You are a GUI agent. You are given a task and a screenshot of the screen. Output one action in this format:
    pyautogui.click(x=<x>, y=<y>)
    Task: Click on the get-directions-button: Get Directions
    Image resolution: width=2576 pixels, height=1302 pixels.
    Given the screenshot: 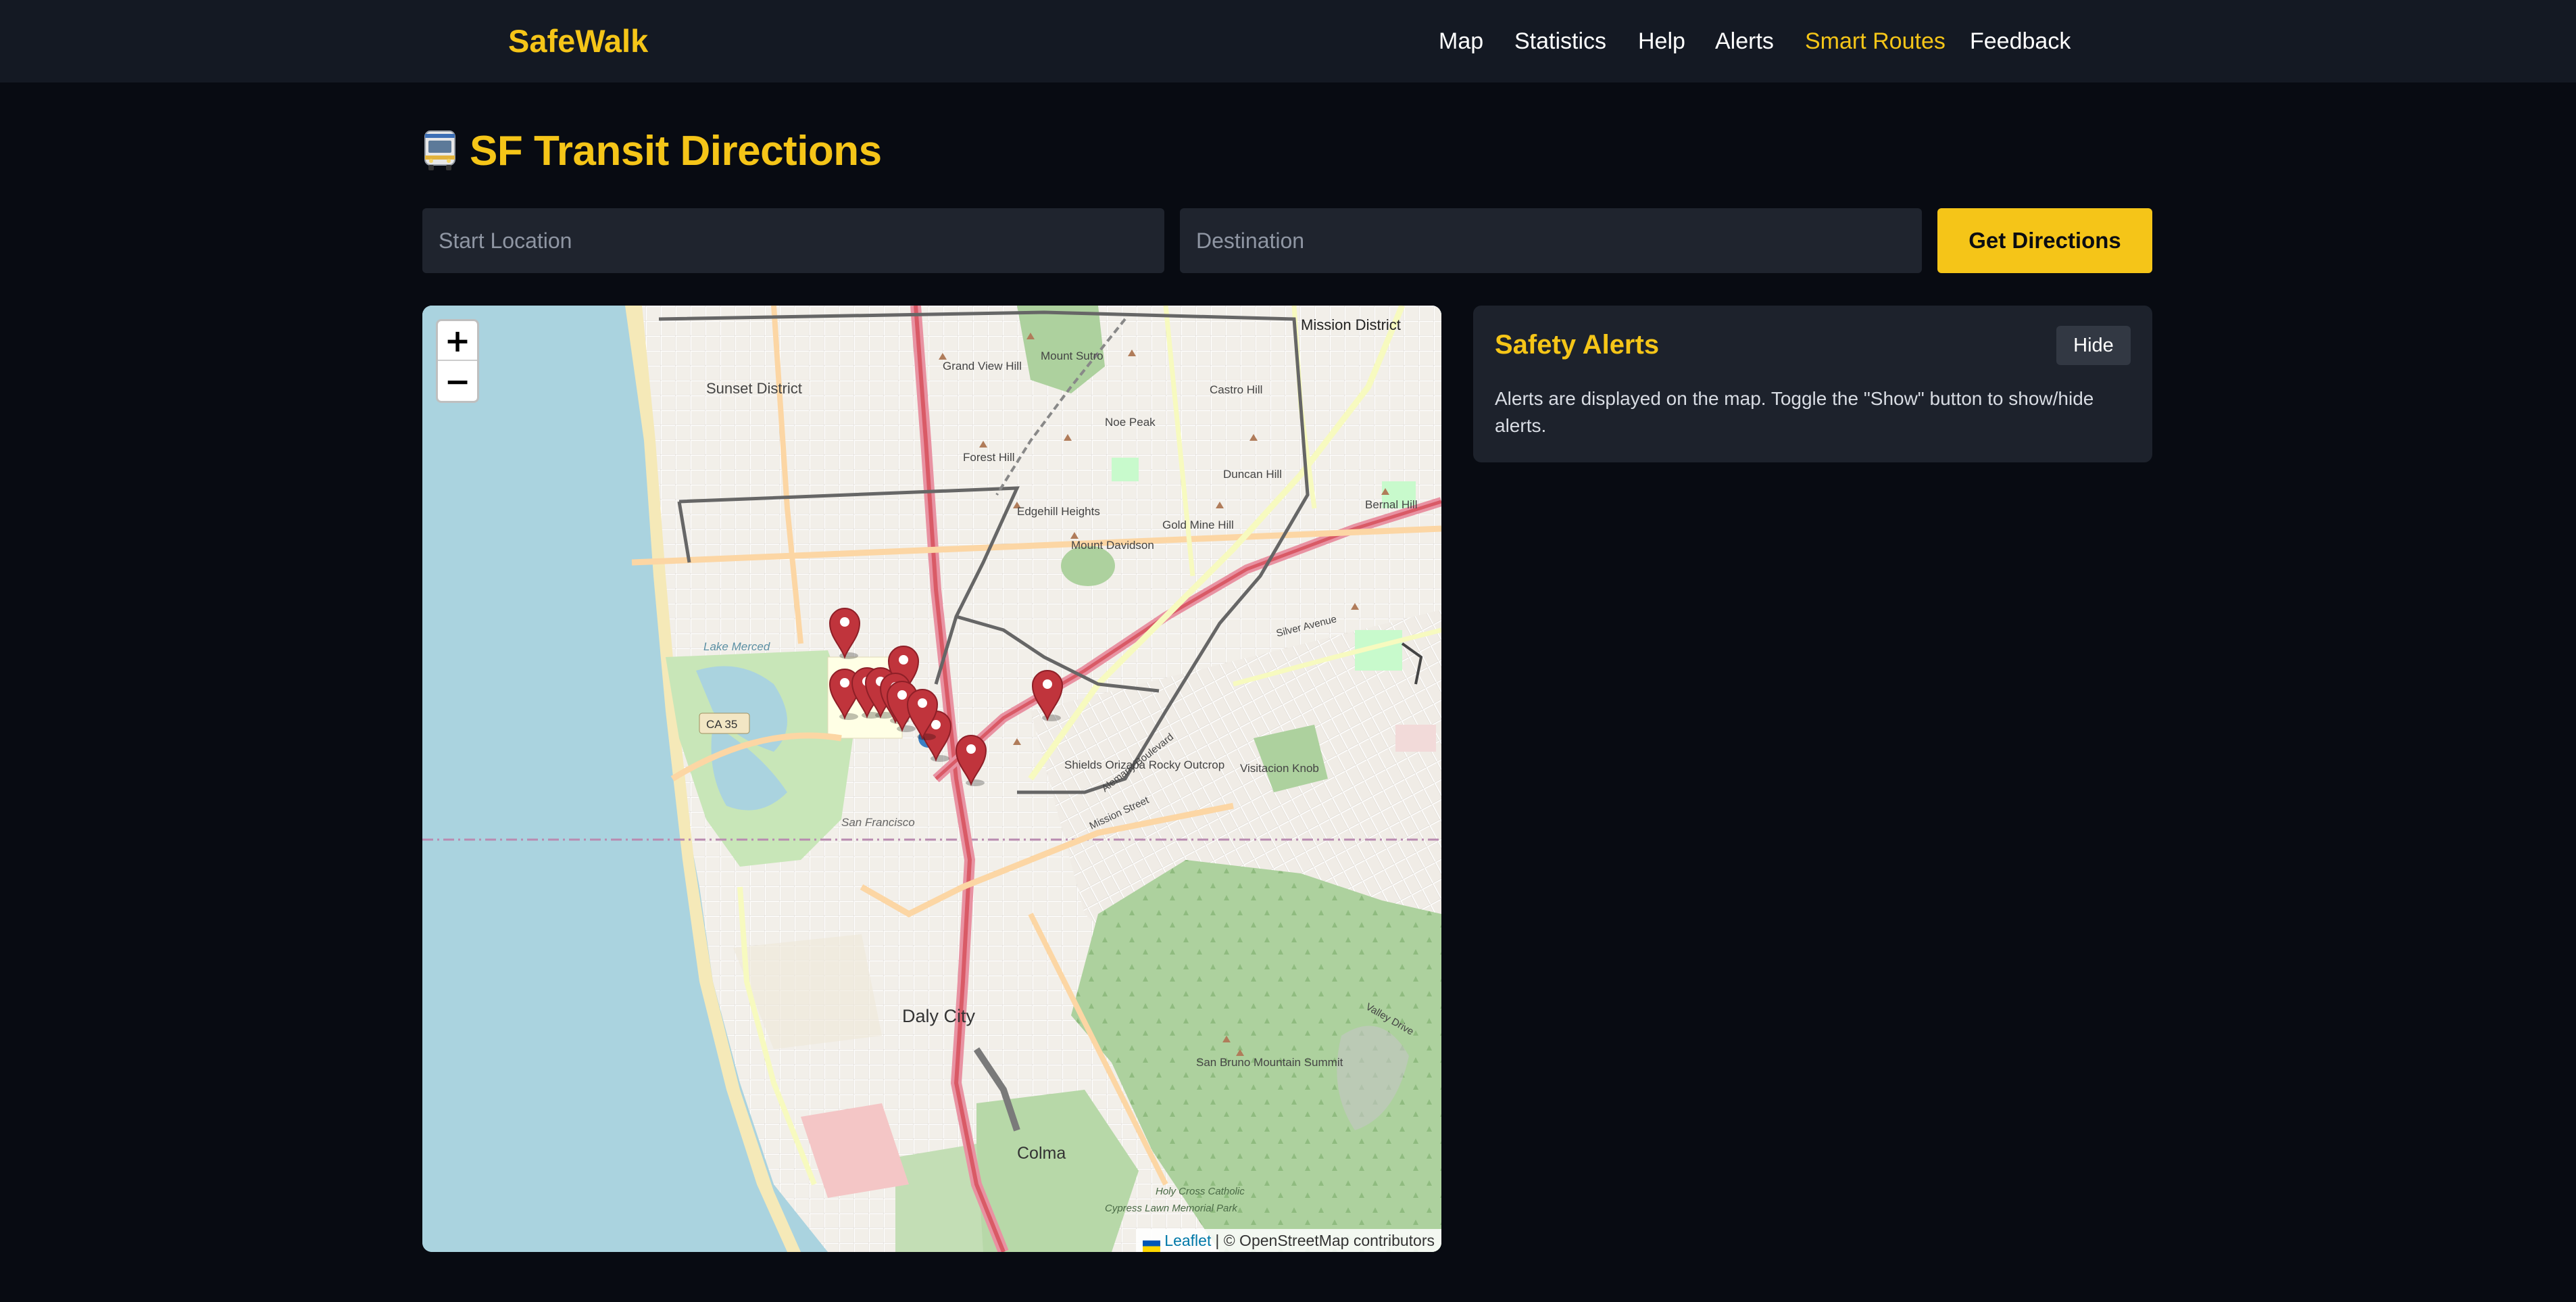 What is the action you would take?
    pyautogui.click(x=2045, y=240)
    